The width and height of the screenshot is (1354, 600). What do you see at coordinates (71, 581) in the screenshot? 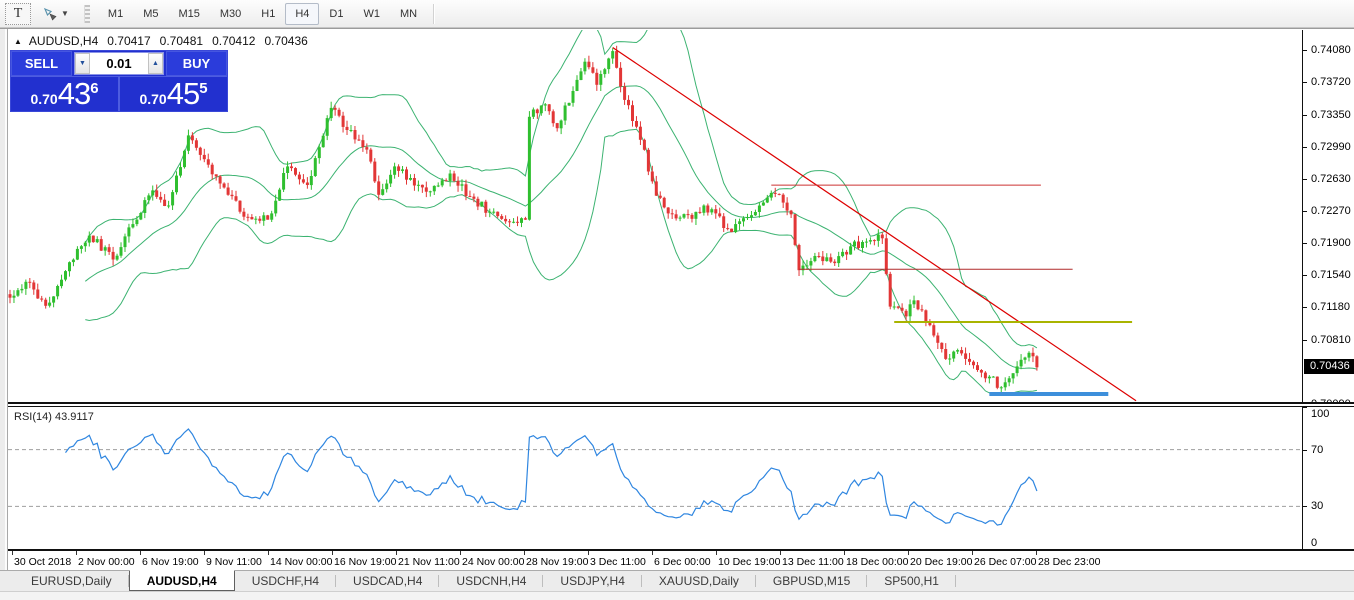
I see `chart-tab-EURUSD-Daily: EURUSD,Daily` at bounding box center [71, 581].